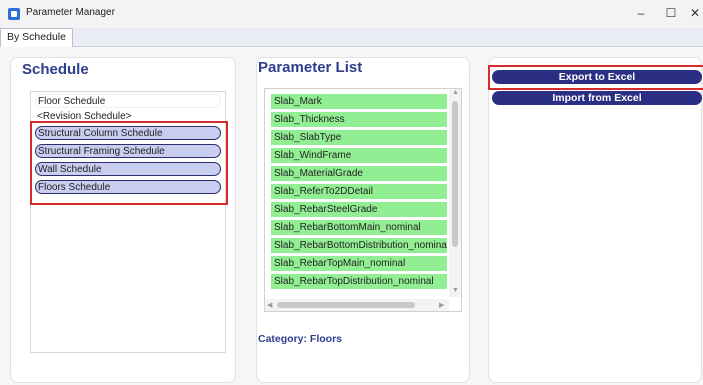 The width and height of the screenshot is (703, 385). What do you see at coordinates (359, 101) in the screenshot?
I see `parameter-item: Slab_Mark` at bounding box center [359, 101].